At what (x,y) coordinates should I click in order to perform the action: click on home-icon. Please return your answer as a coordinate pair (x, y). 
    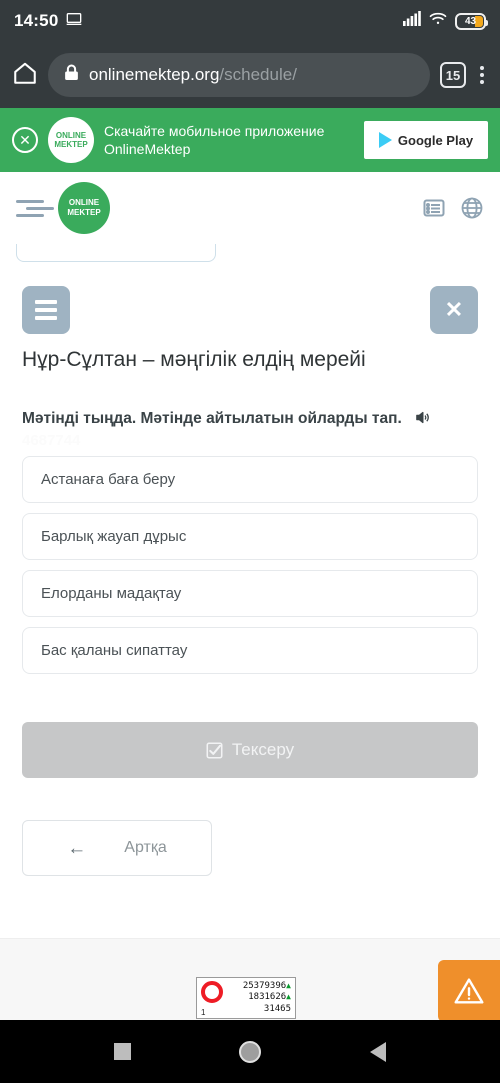
    Looking at the image, I should click on (25, 75).